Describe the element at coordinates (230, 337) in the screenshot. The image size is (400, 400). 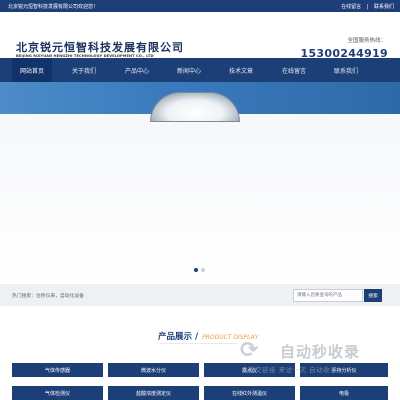
I see `products-title-en: PRODUCT DISPLAY` at that location.